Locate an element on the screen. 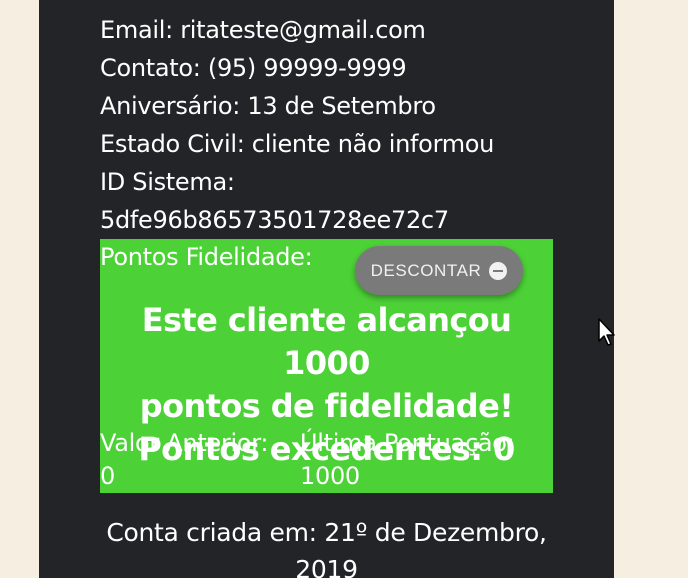 The height and width of the screenshot is (578, 688). last-score-value: 1000 is located at coordinates (330, 476).